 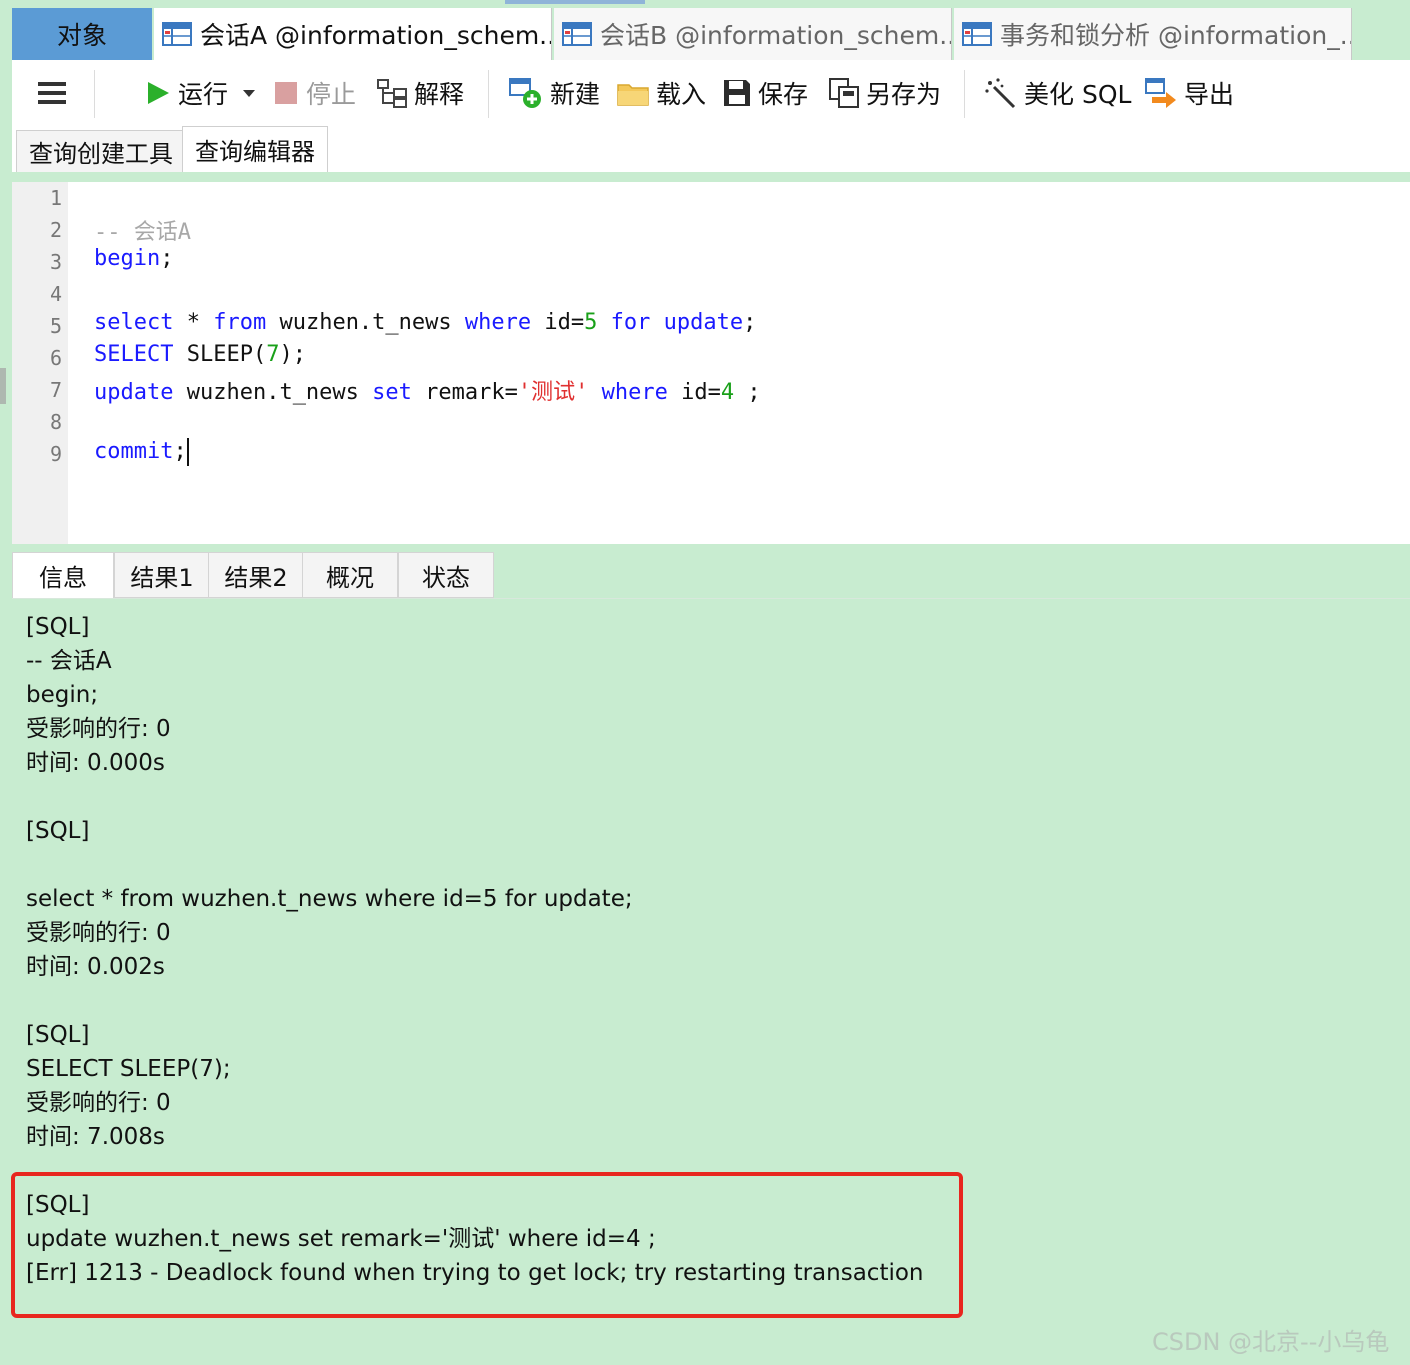 I want to click on stop-button-label: 停止, so click(x=331, y=94).